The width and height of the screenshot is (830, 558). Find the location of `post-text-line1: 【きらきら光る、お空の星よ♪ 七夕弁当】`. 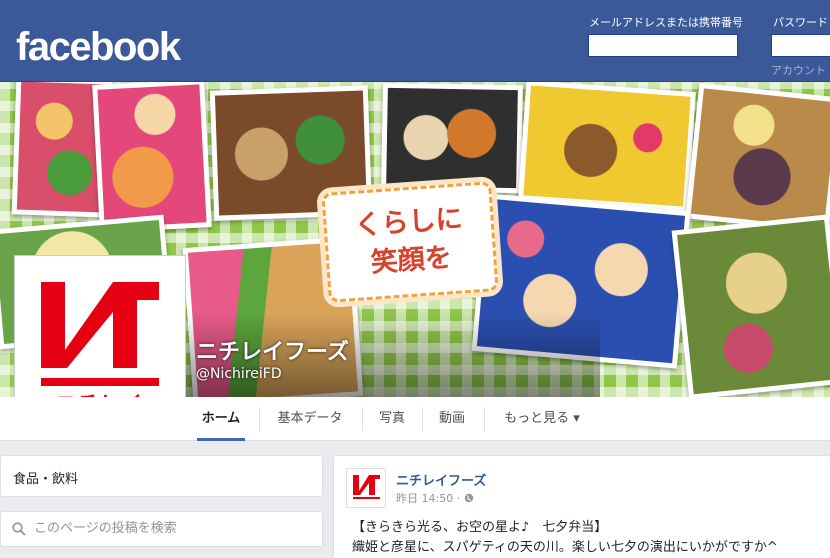

post-text-line1: 【きらきら光る、お空の星よ♪ 七夕弁当】 is located at coordinates (480, 527).